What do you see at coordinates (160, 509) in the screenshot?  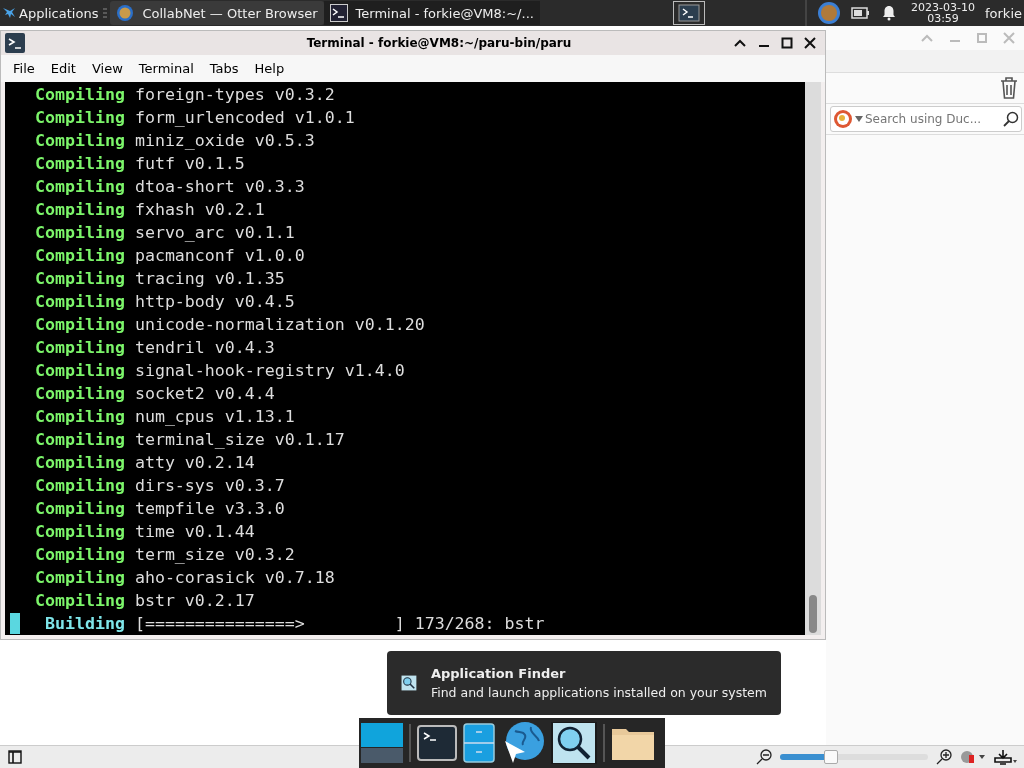 I see `terminal-line: Compiling tempfile v3.3.0` at bounding box center [160, 509].